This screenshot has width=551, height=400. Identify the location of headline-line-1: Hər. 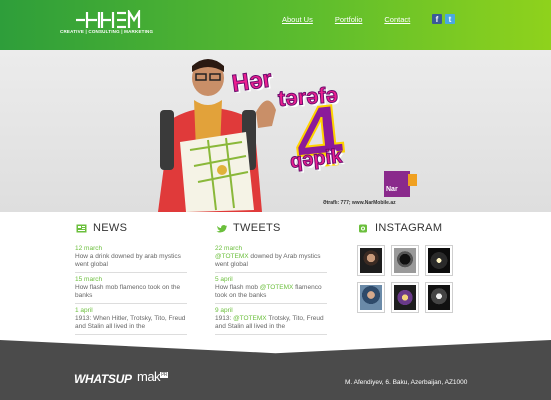
(252, 81).